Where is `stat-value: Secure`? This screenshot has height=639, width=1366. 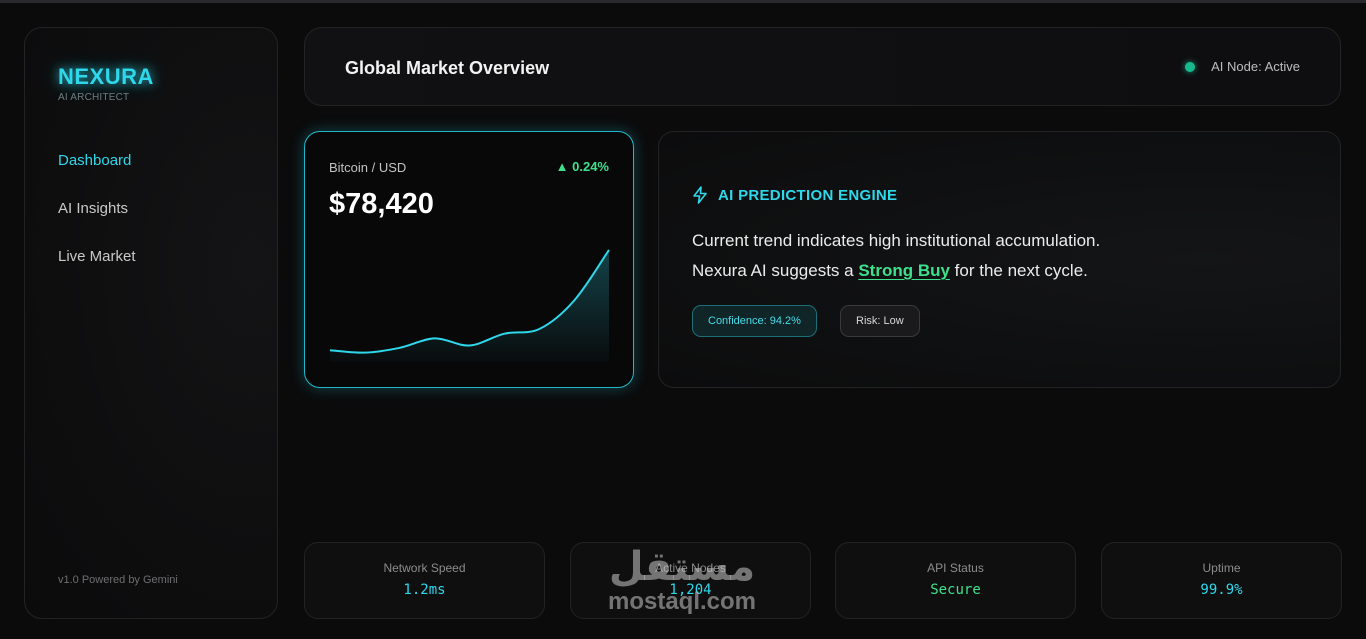 stat-value: Secure is located at coordinates (955, 590).